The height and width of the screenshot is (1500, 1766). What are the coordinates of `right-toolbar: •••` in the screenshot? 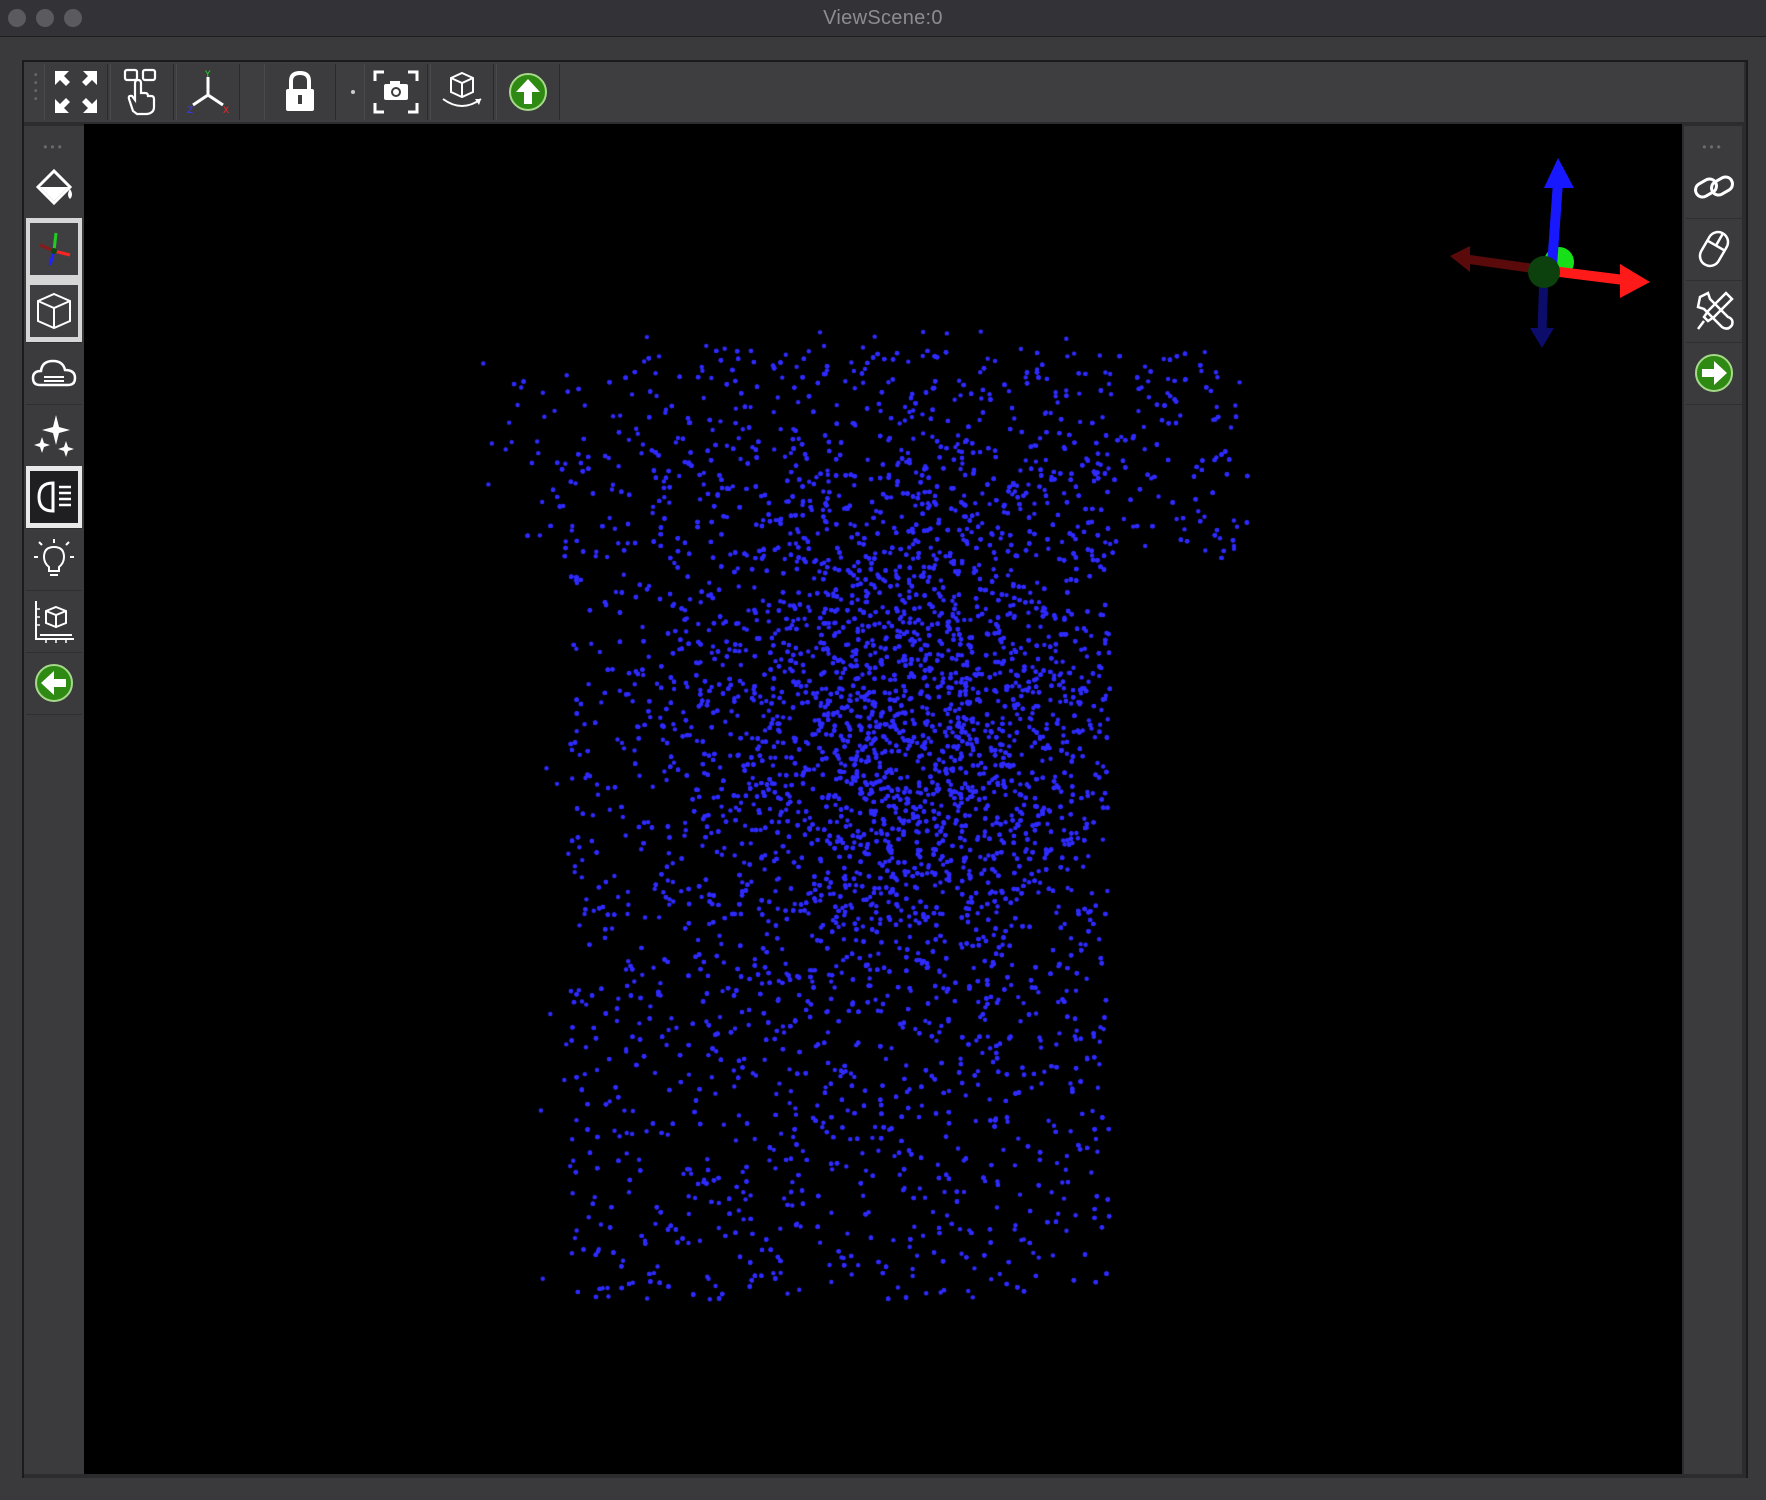 It's located at (1713, 800).